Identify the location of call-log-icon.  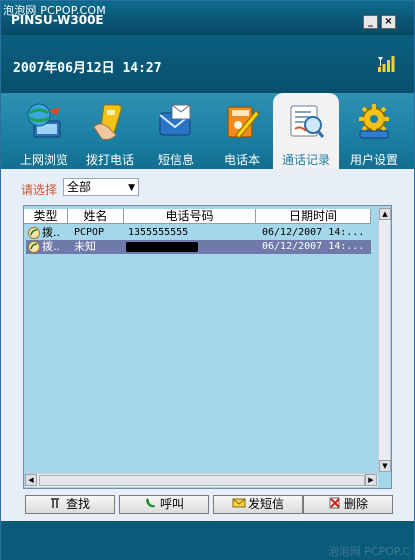
(307, 121).